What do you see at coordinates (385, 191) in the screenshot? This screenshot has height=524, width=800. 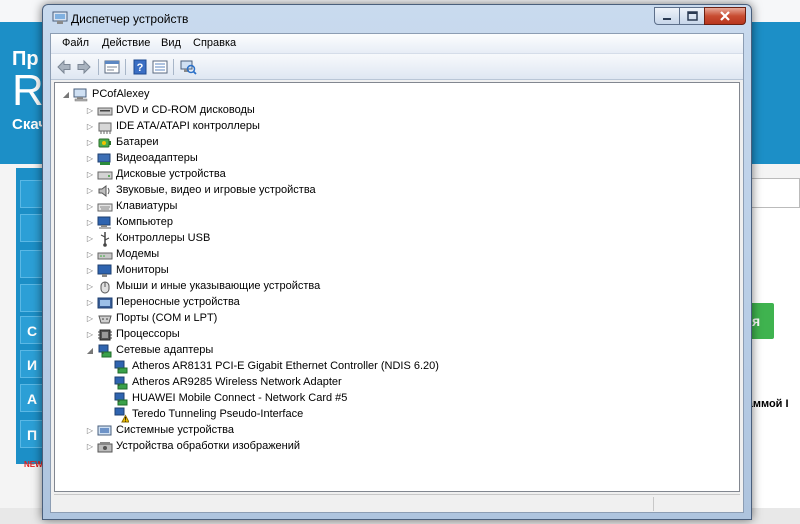 I see `tree-category-item: ▷ Звуковые, видео и игровые устройства` at bounding box center [385, 191].